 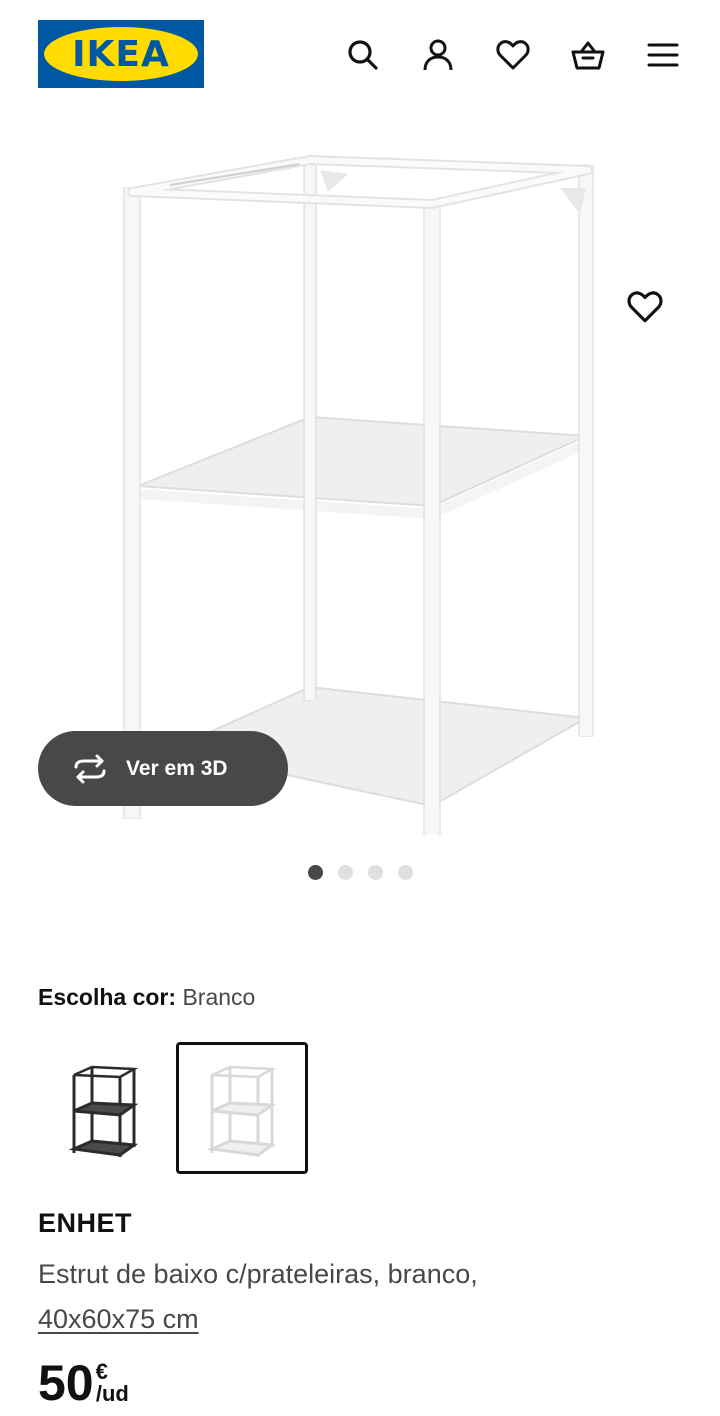 I want to click on menu-icon, so click(x=663, y=55).